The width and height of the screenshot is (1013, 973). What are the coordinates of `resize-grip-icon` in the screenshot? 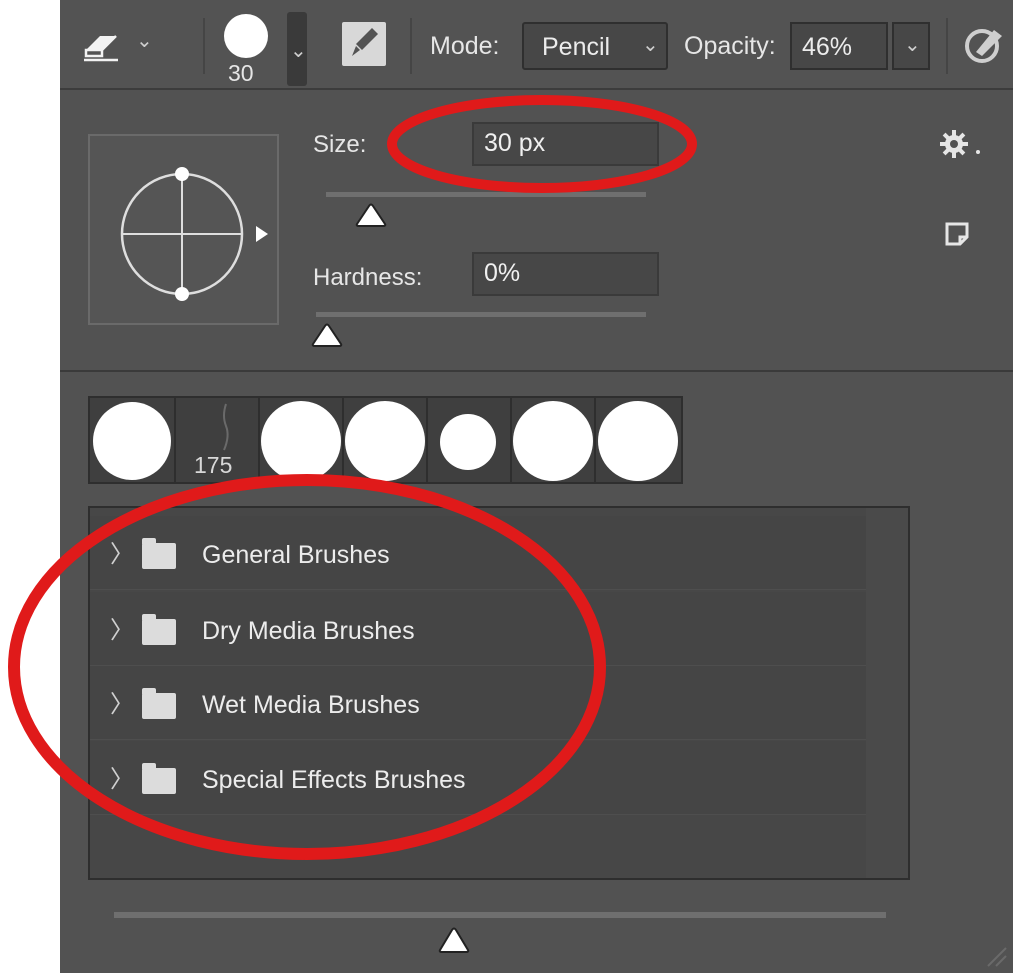 It's located at (996, 956).